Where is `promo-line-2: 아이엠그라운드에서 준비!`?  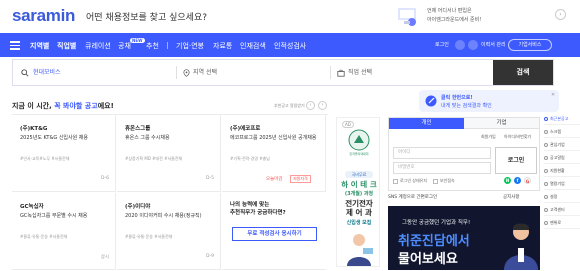
promo-line-2: 아이엠그라운드에서 준비! is located at coordinates (454, 20).